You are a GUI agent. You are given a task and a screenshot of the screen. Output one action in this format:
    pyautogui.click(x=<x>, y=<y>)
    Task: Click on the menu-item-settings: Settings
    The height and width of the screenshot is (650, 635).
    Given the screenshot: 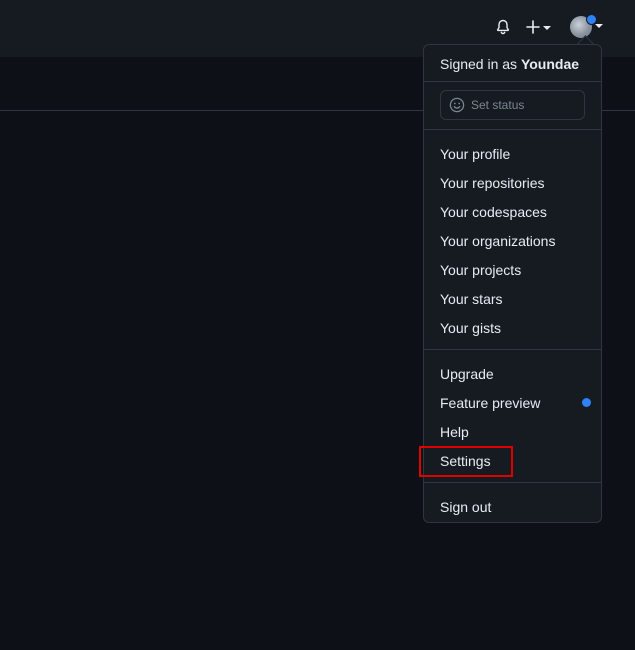 What is the action you would take?
    pyautogui.click(x=512, y=460)
    